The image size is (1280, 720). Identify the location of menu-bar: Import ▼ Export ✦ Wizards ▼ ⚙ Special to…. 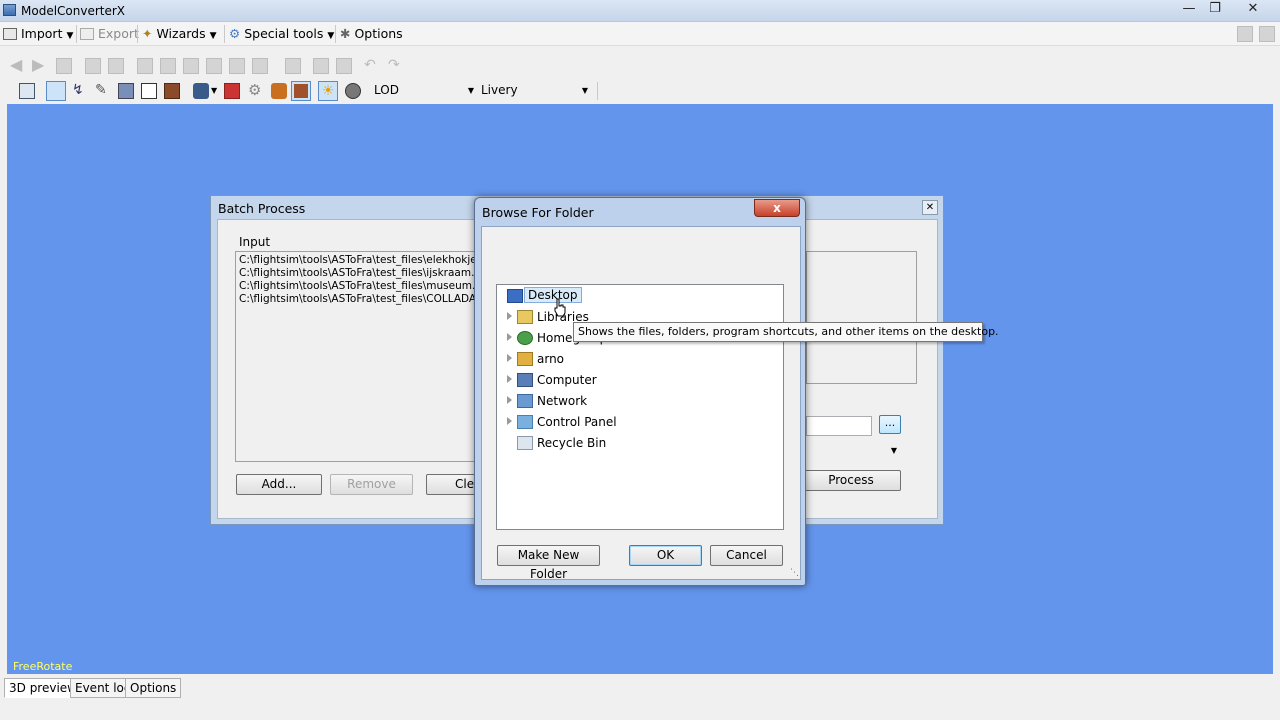
(640, 34).